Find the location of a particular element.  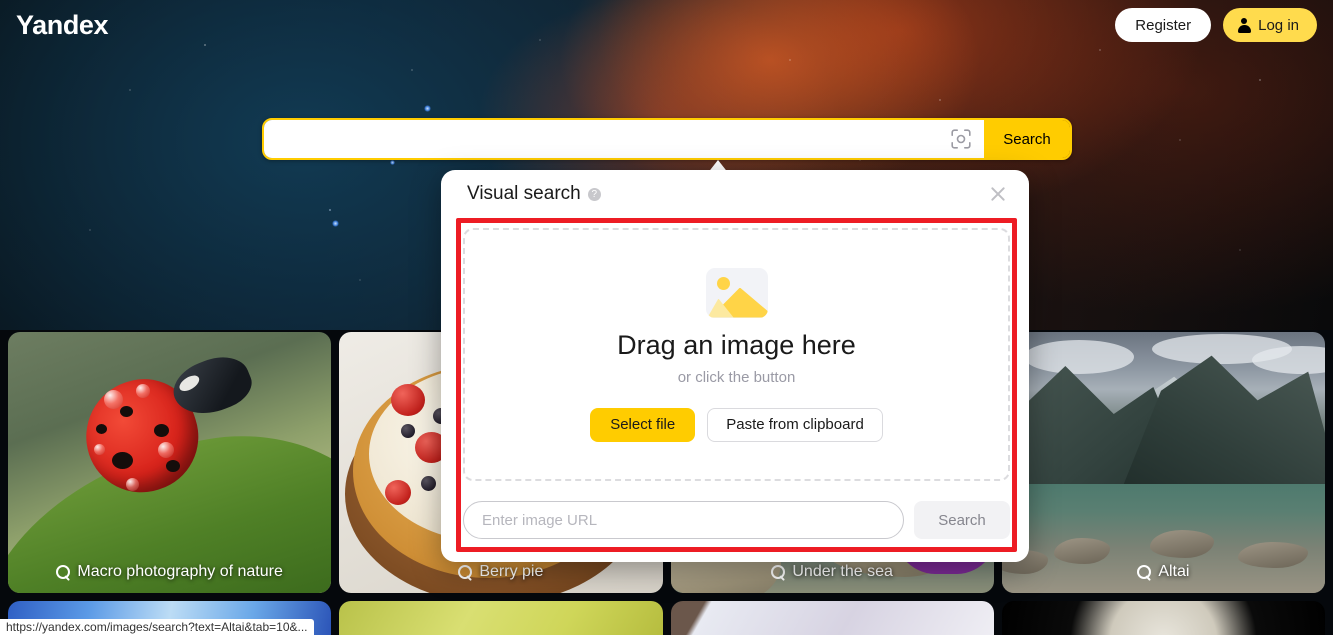

modal-title: Visual search? is located at coordinates (534, 194).